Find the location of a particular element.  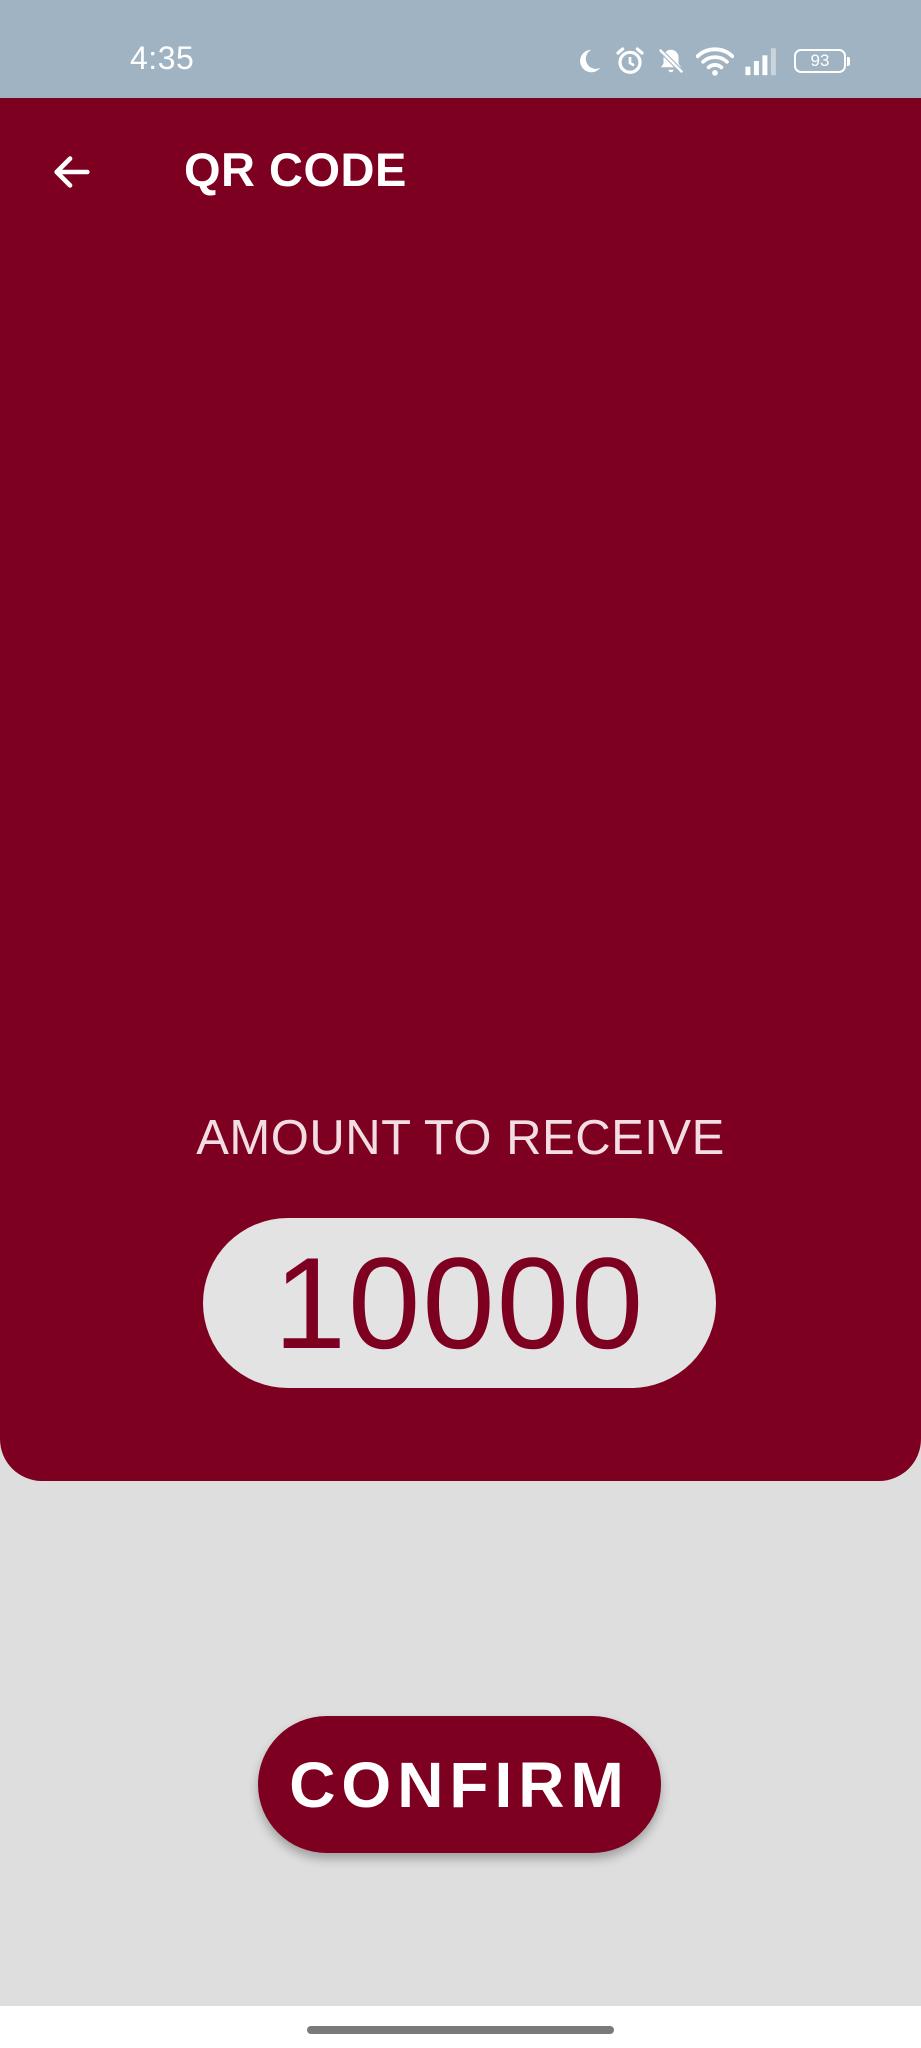

status-icons: 93 is located at coordinates (712, 61).